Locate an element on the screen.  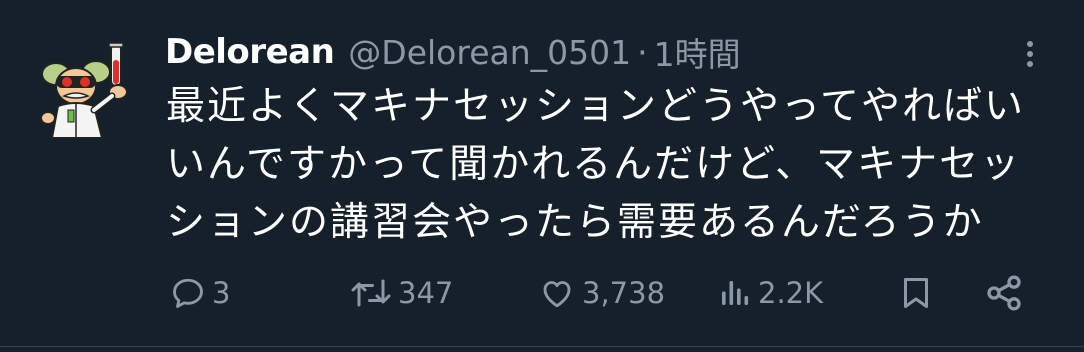
tweet-header: Delorean @Delorean_0501 · 1時間 is located at coordinates (453, 52).